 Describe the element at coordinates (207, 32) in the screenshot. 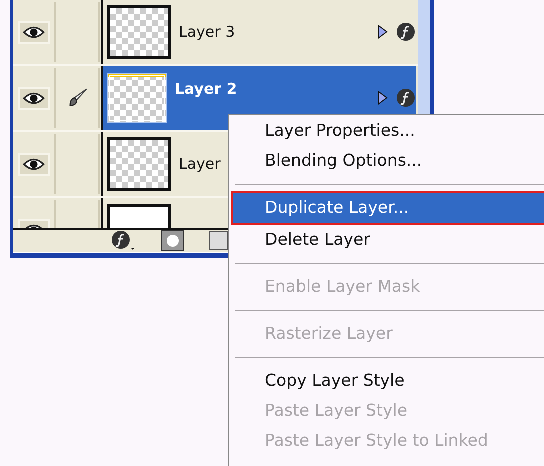

I see `layer-name: Layer 3` at that location.